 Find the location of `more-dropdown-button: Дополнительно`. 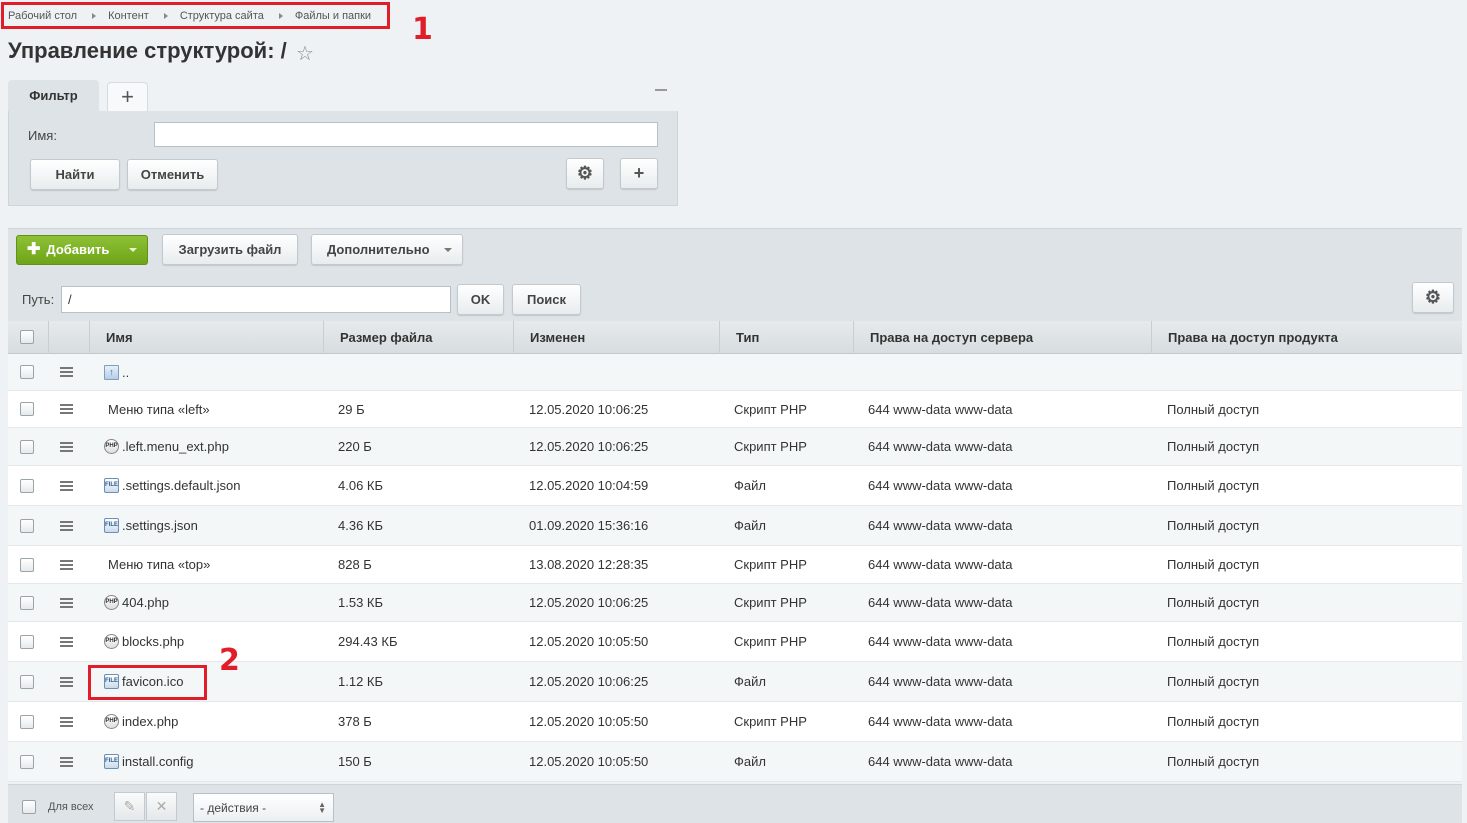

more-dropdown-button: Дополнительно is located at coordinates (387, 249).